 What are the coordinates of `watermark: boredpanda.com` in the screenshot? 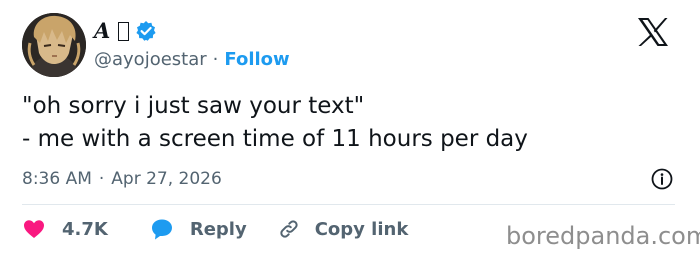 It's located at (603, 236).